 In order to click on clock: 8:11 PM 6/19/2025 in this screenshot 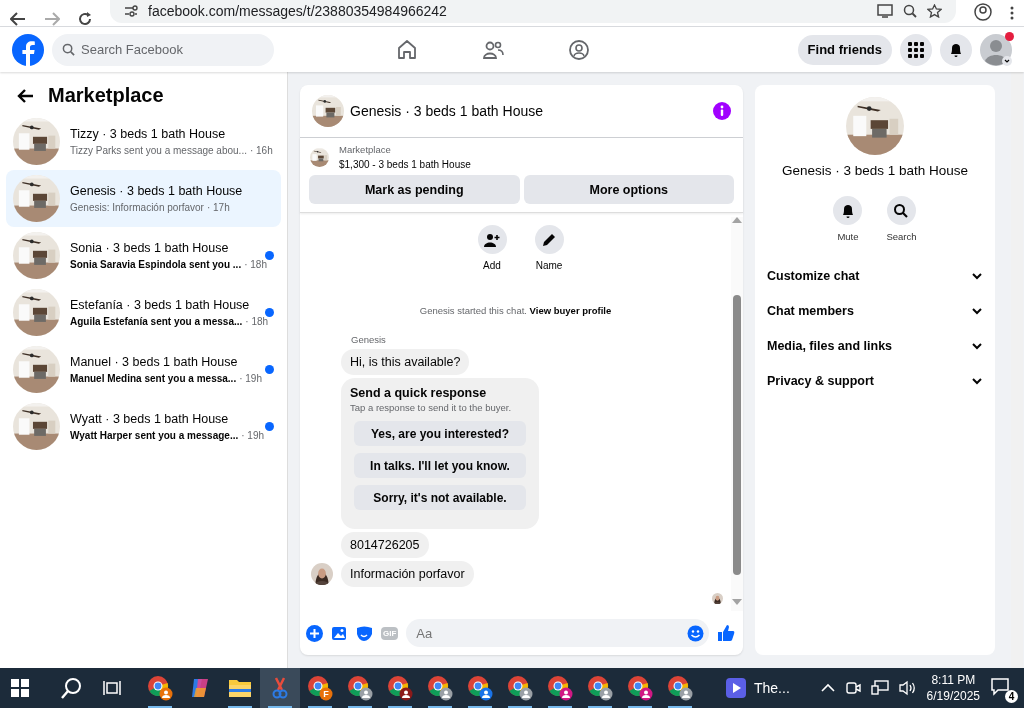, I will do `click(953, 688)`.